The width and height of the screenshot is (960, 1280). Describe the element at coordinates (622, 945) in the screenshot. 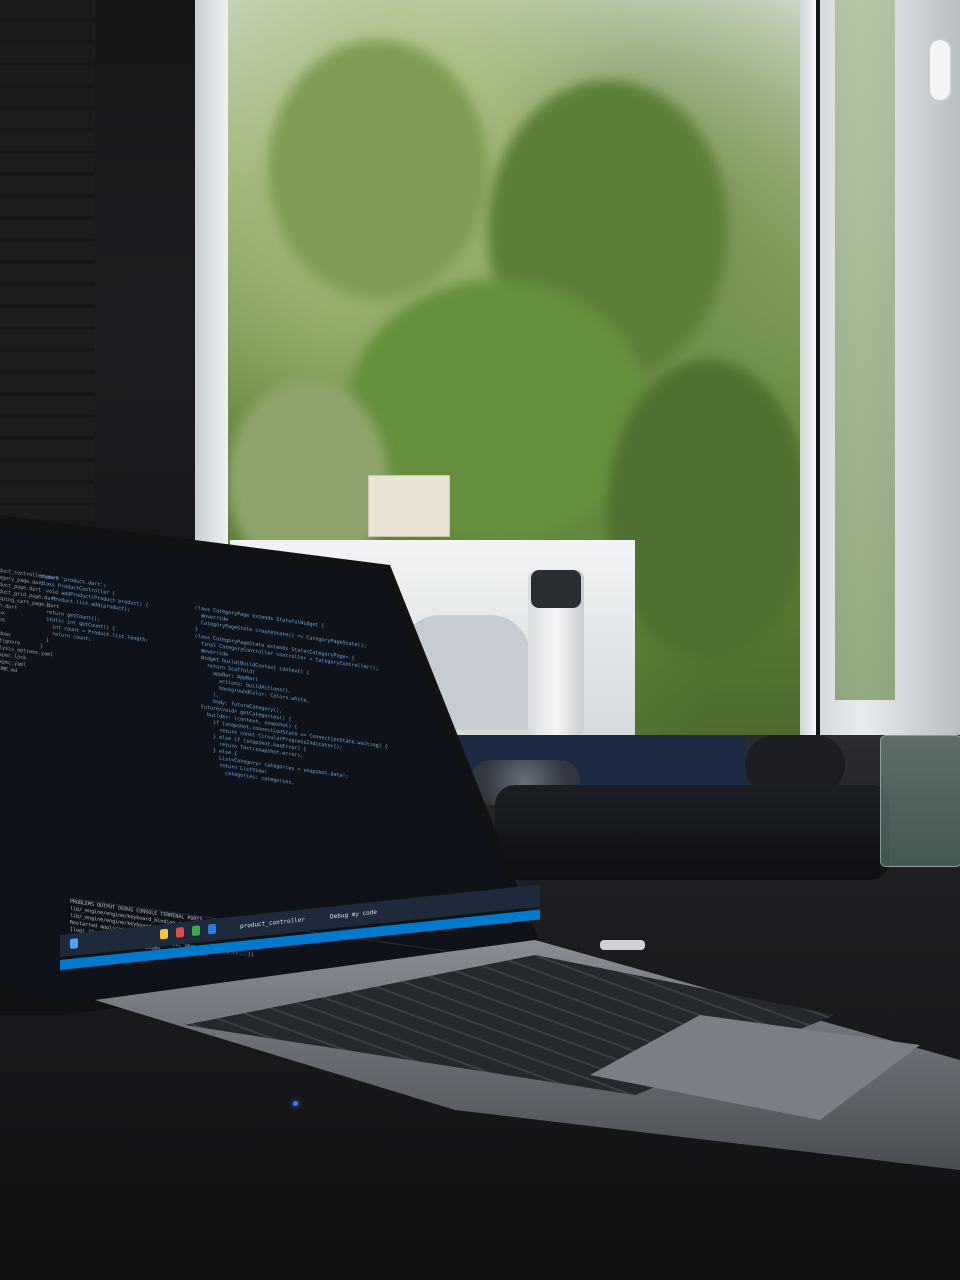

I see `usb-c-plug` at that location.